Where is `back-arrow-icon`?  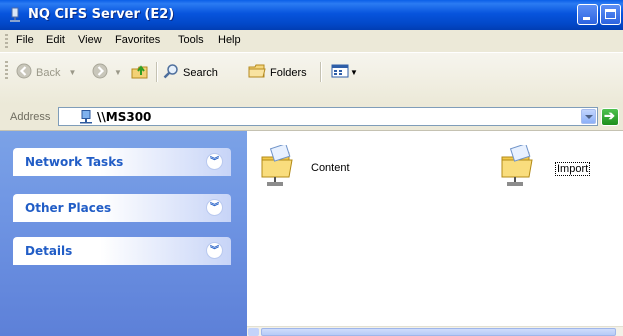 back-arrow-icon is located at coordinates (24, 72).